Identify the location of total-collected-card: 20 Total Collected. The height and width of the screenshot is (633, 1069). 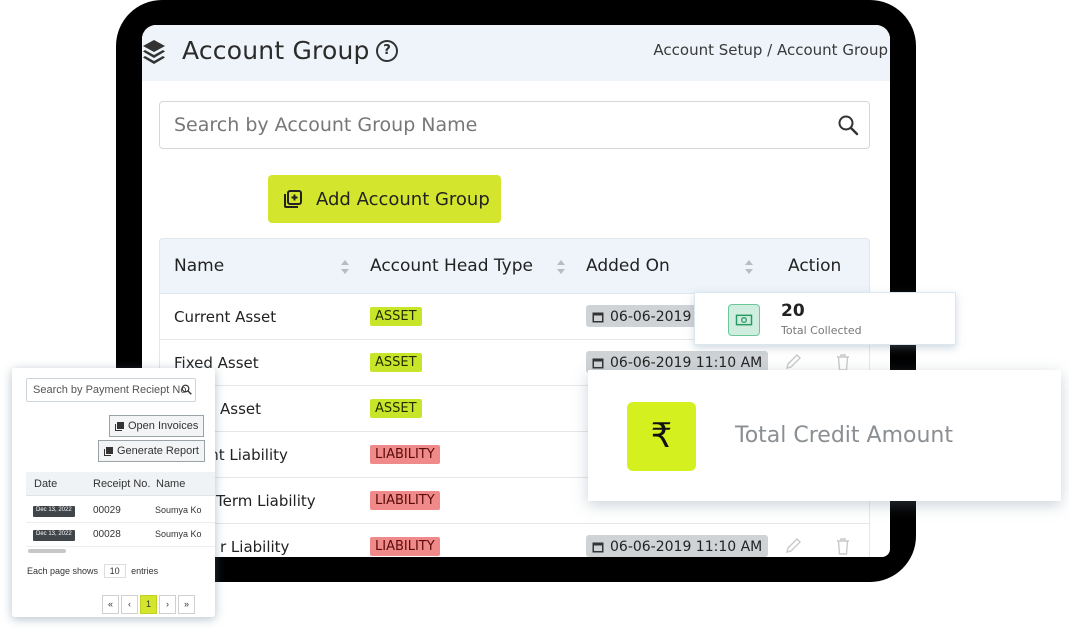
(825, 318).